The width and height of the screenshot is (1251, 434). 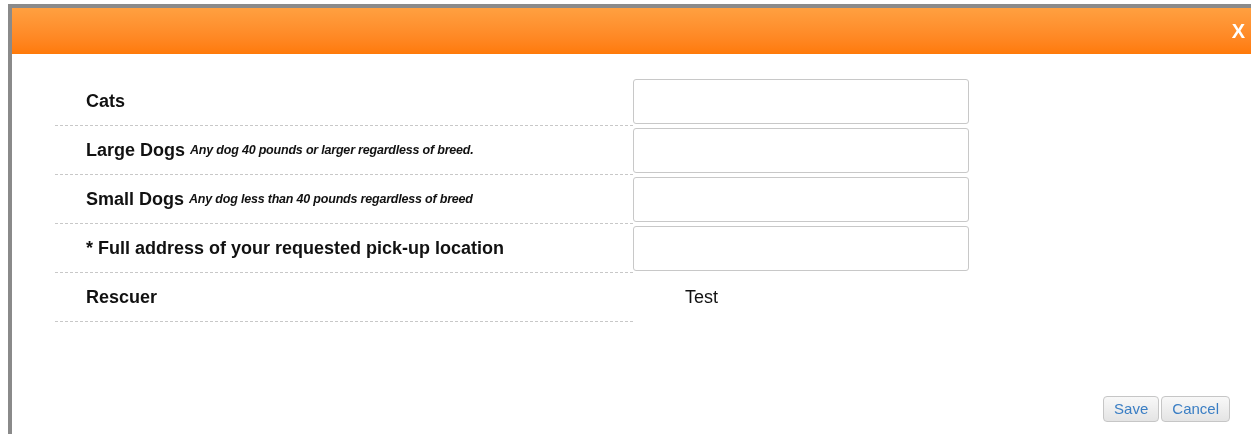 What do you see at coordinates (136, 150) in the screenshot?
I see `field-label: Large Dogs` at bounding box center [136, 150].